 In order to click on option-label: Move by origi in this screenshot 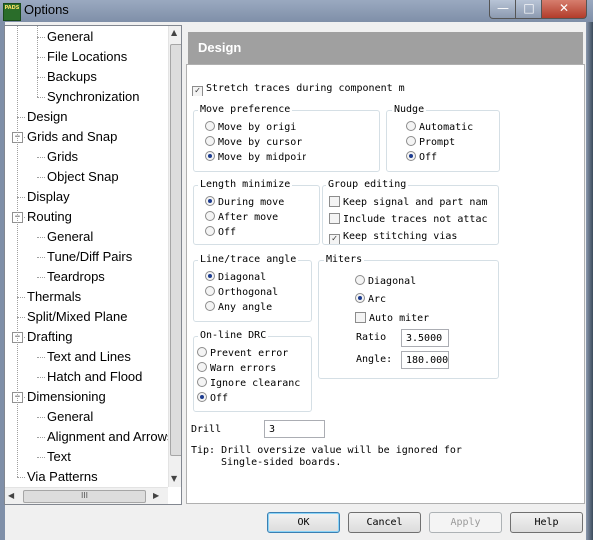, I will do `click(257, 127)`.